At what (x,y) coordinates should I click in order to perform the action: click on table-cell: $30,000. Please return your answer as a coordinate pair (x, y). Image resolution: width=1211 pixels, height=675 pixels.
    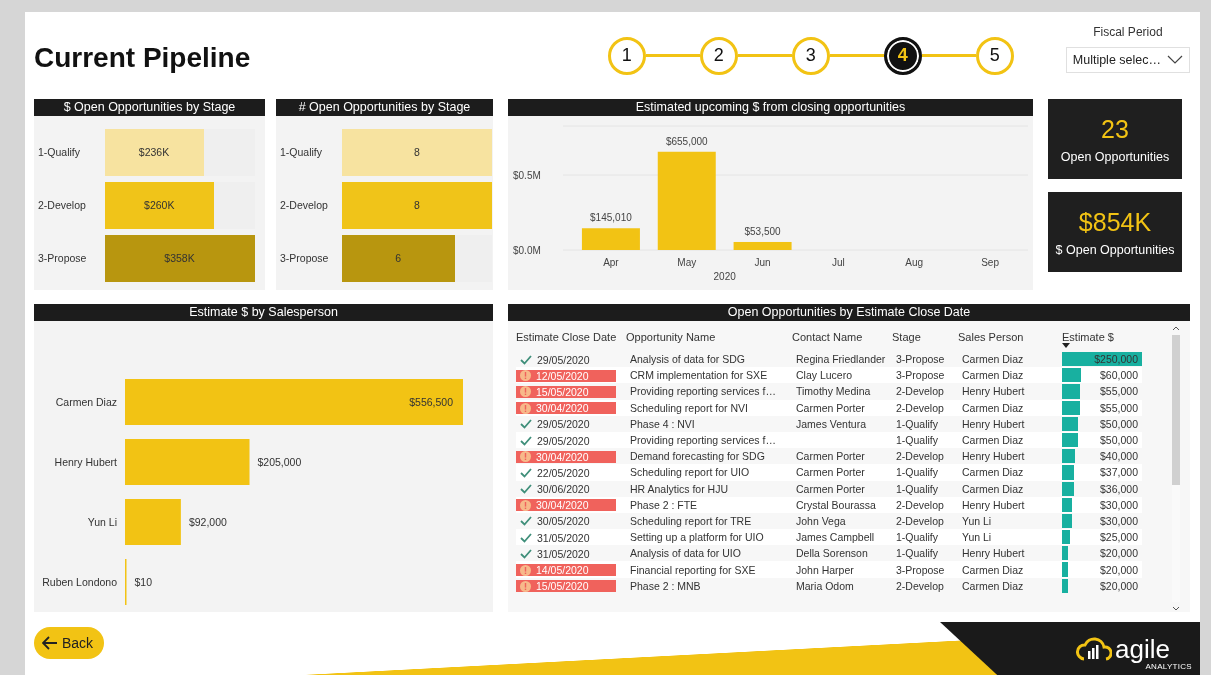
    Looking at the image, I should click on (1119, 504).